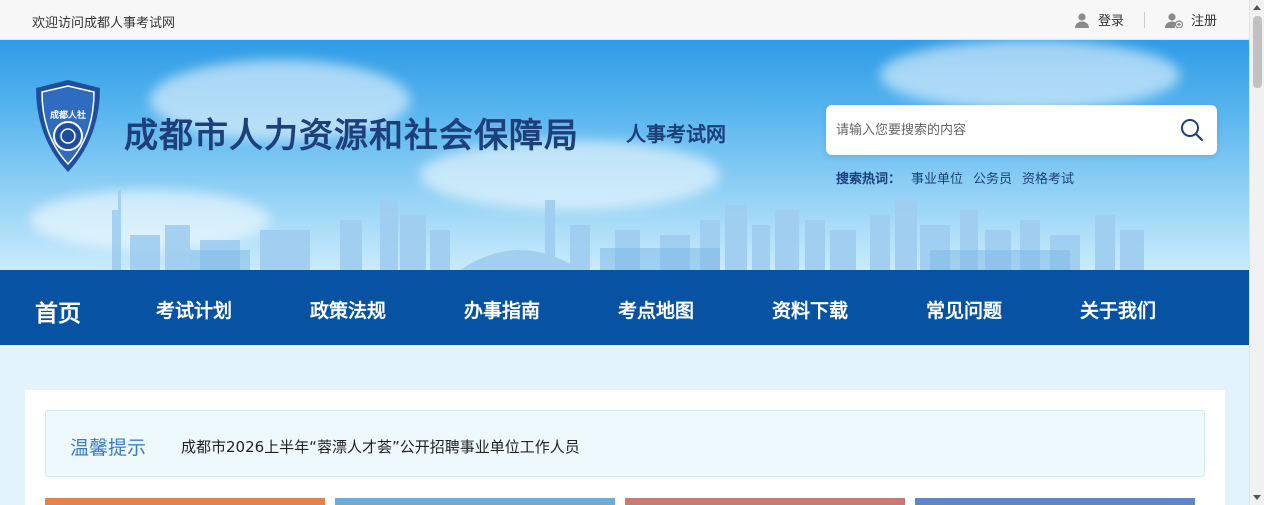  I want to click on search-input, so click(1001, 130).